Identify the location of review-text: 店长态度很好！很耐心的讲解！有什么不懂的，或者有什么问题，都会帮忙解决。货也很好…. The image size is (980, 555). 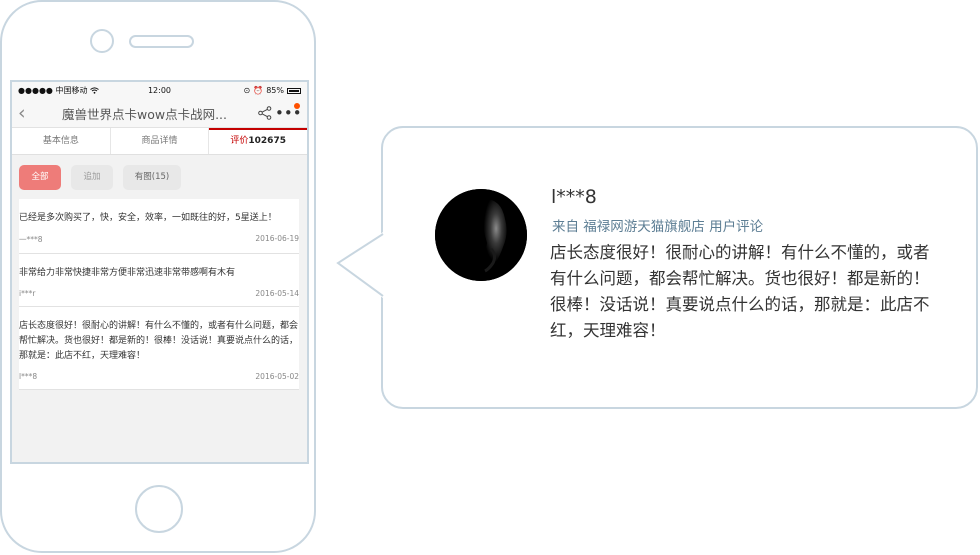
(159, 341).